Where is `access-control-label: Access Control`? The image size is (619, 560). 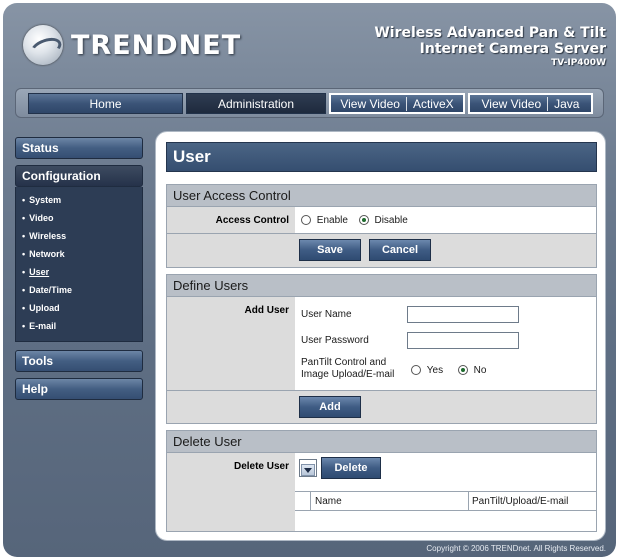
access-control-label: Access Control is located at coordinates (252, 220).